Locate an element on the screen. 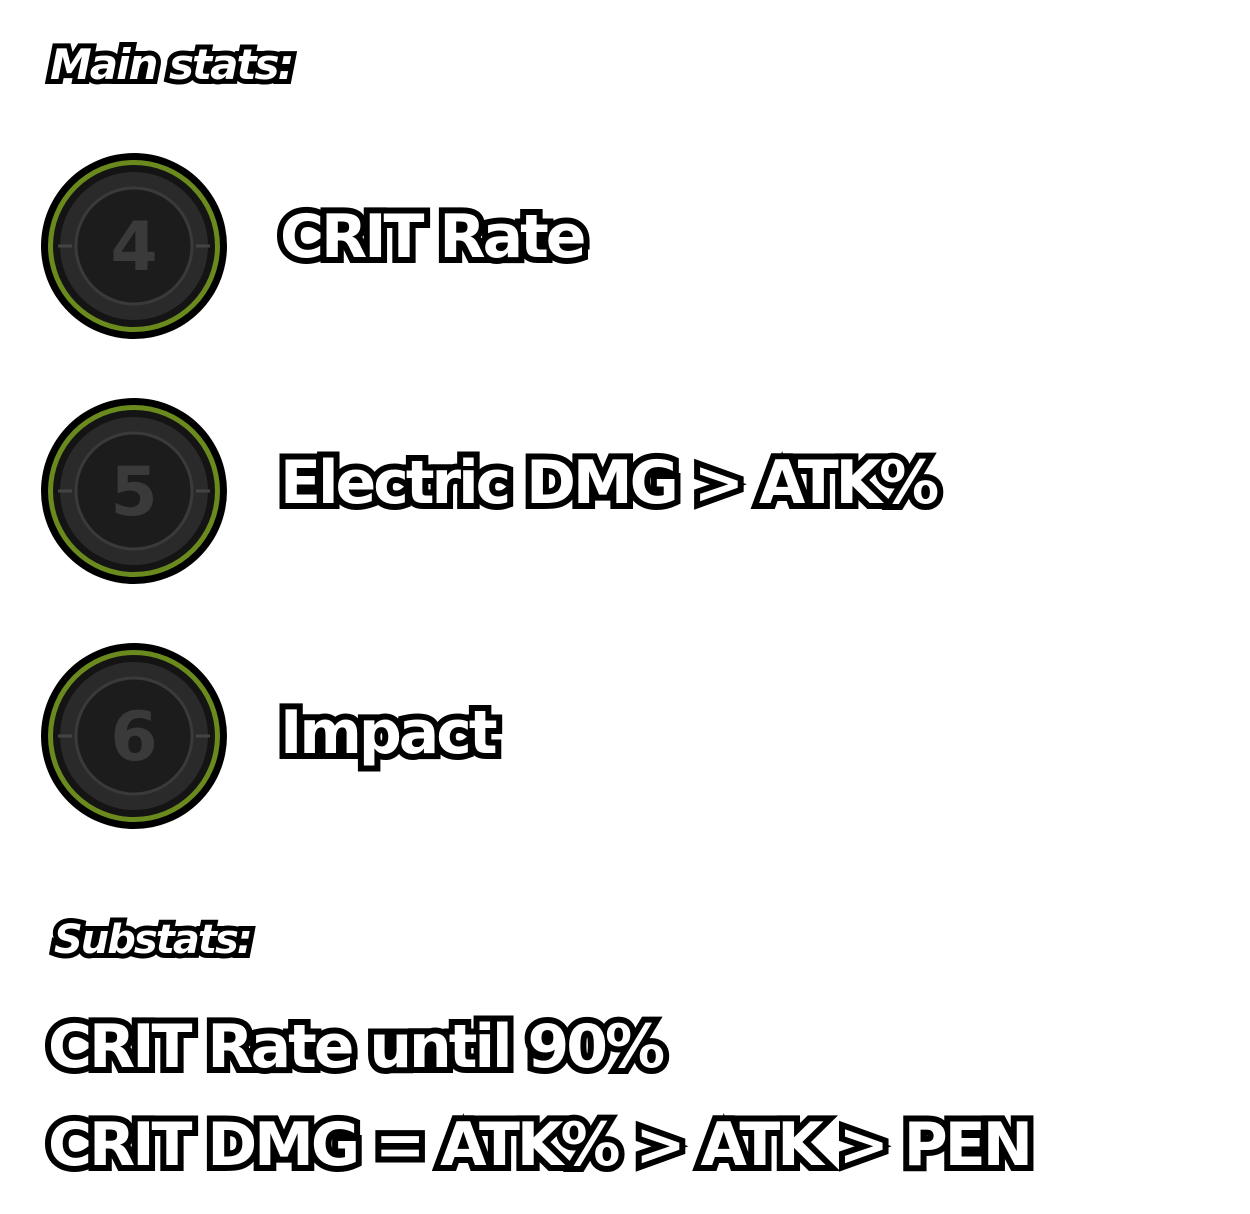 This screenshot has width=1250, height=1214. disc-slot-6-icon: 6 is located at coordinates (134, 736).